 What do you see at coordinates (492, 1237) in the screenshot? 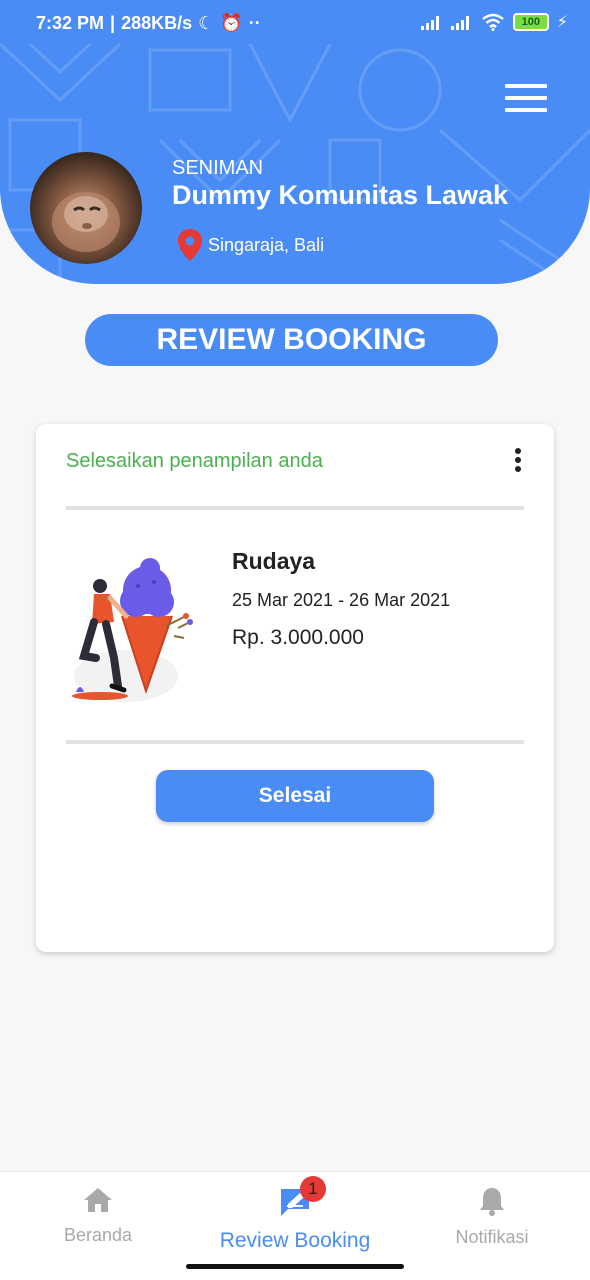
I see `nav-notifications-label: Notifikasi` at bounding box center [492, 1237].